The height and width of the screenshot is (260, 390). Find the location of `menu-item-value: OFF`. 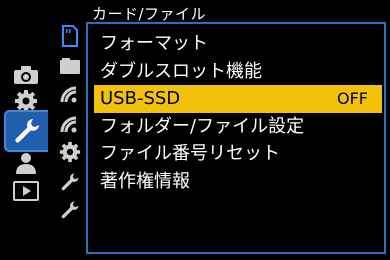

menu-item-value: OFF is located at coordinates (352, 98).